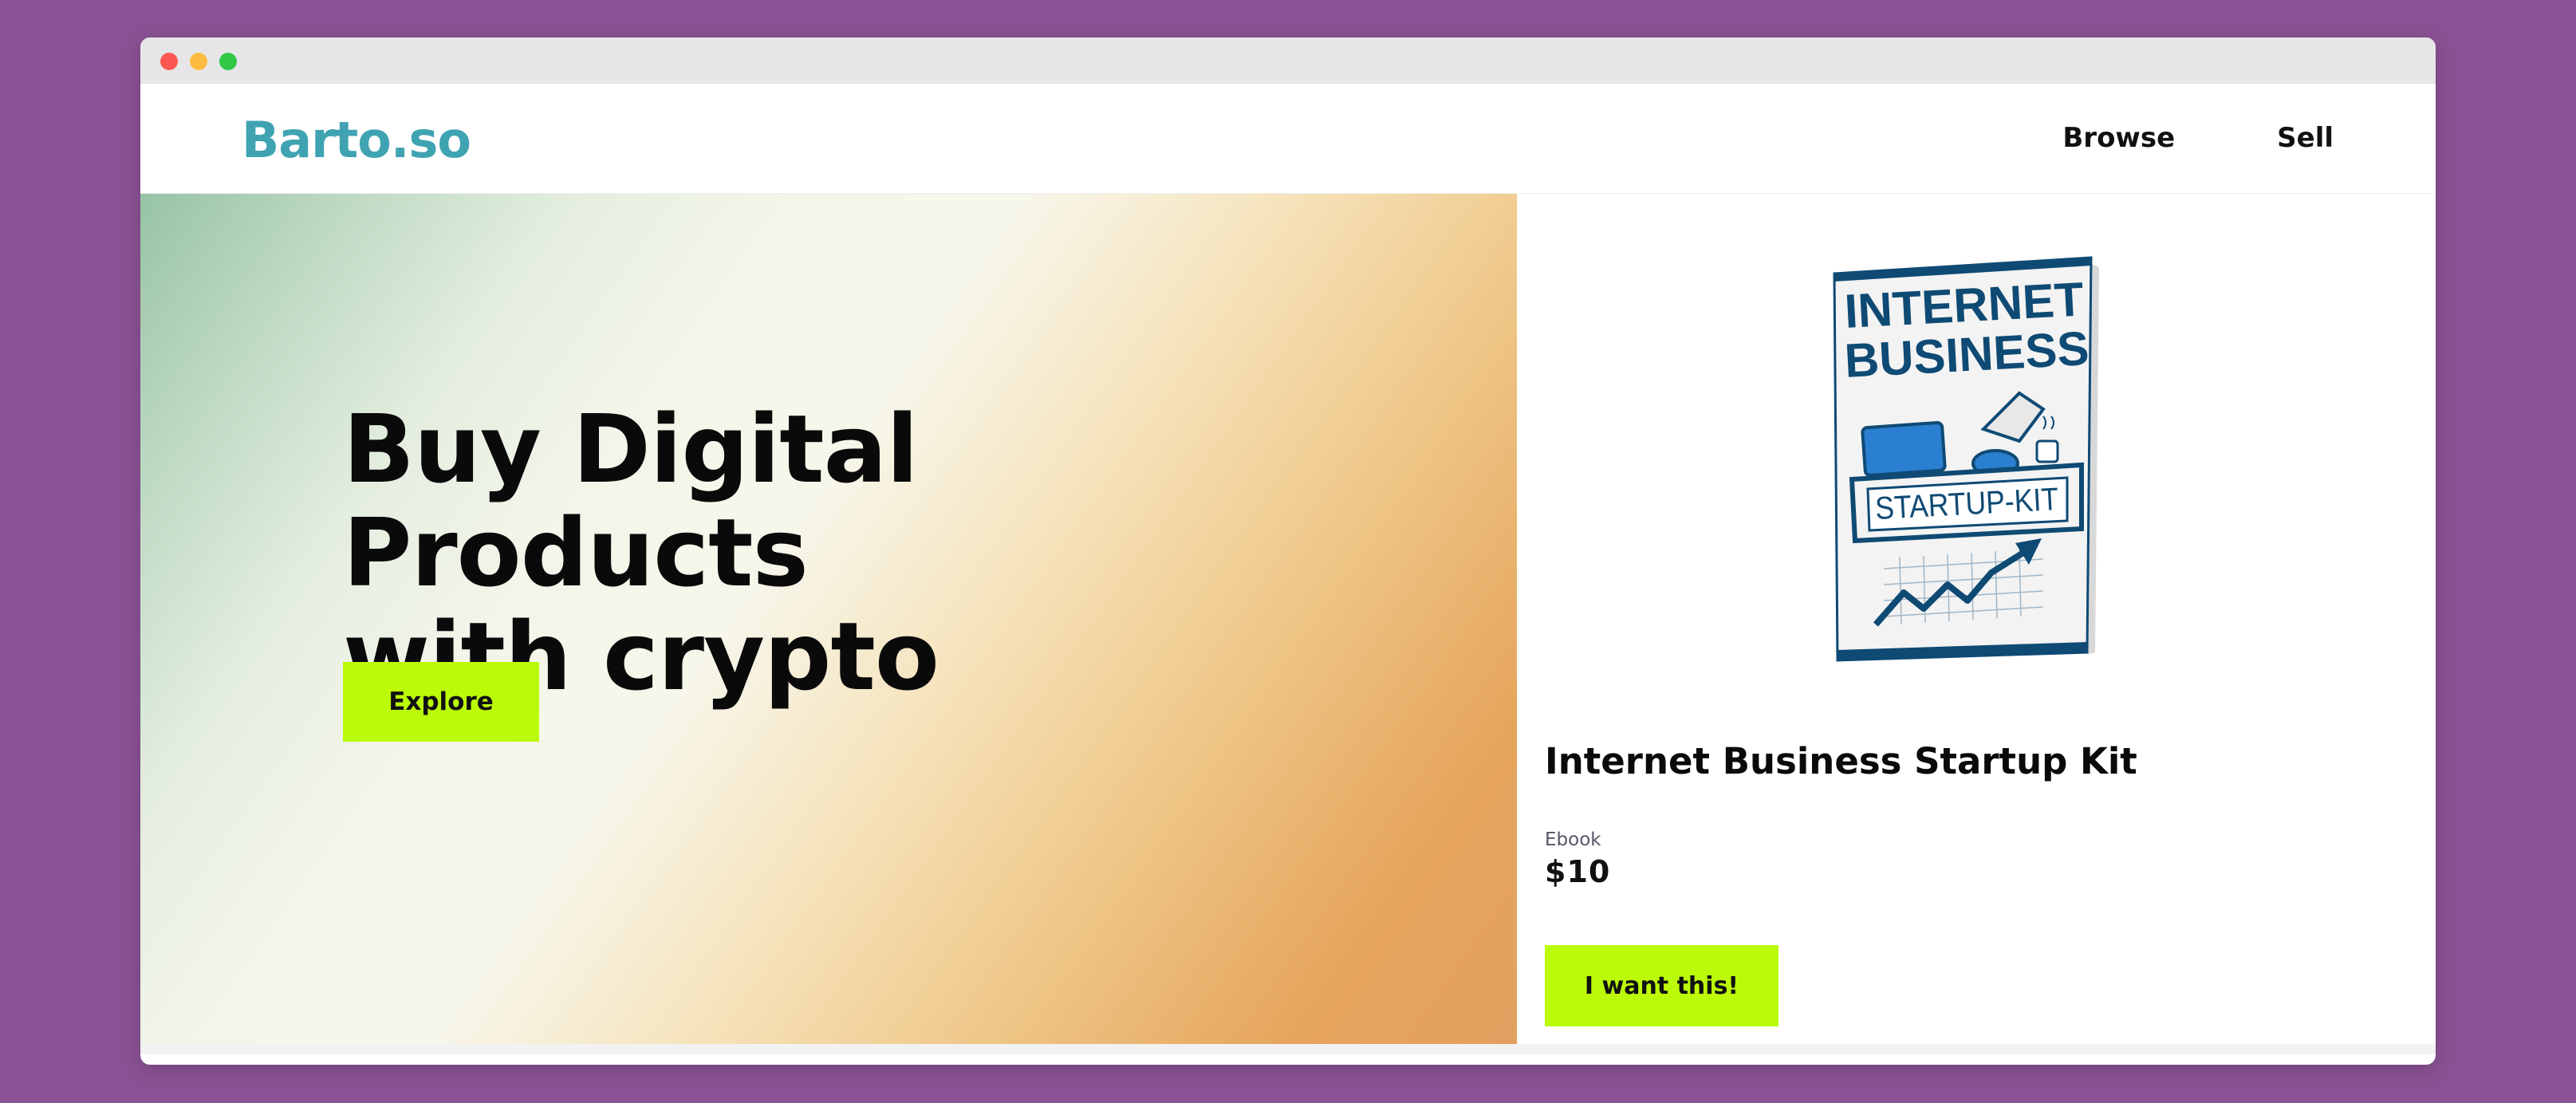 This screenshot has height=1103, width=2576. What do you see at coordinates (1967, 457) in the screenshot?
I see `product-cover-image: INTERNET BUSINESS STARTUP-KIT` at bounding box center [1967, 457].